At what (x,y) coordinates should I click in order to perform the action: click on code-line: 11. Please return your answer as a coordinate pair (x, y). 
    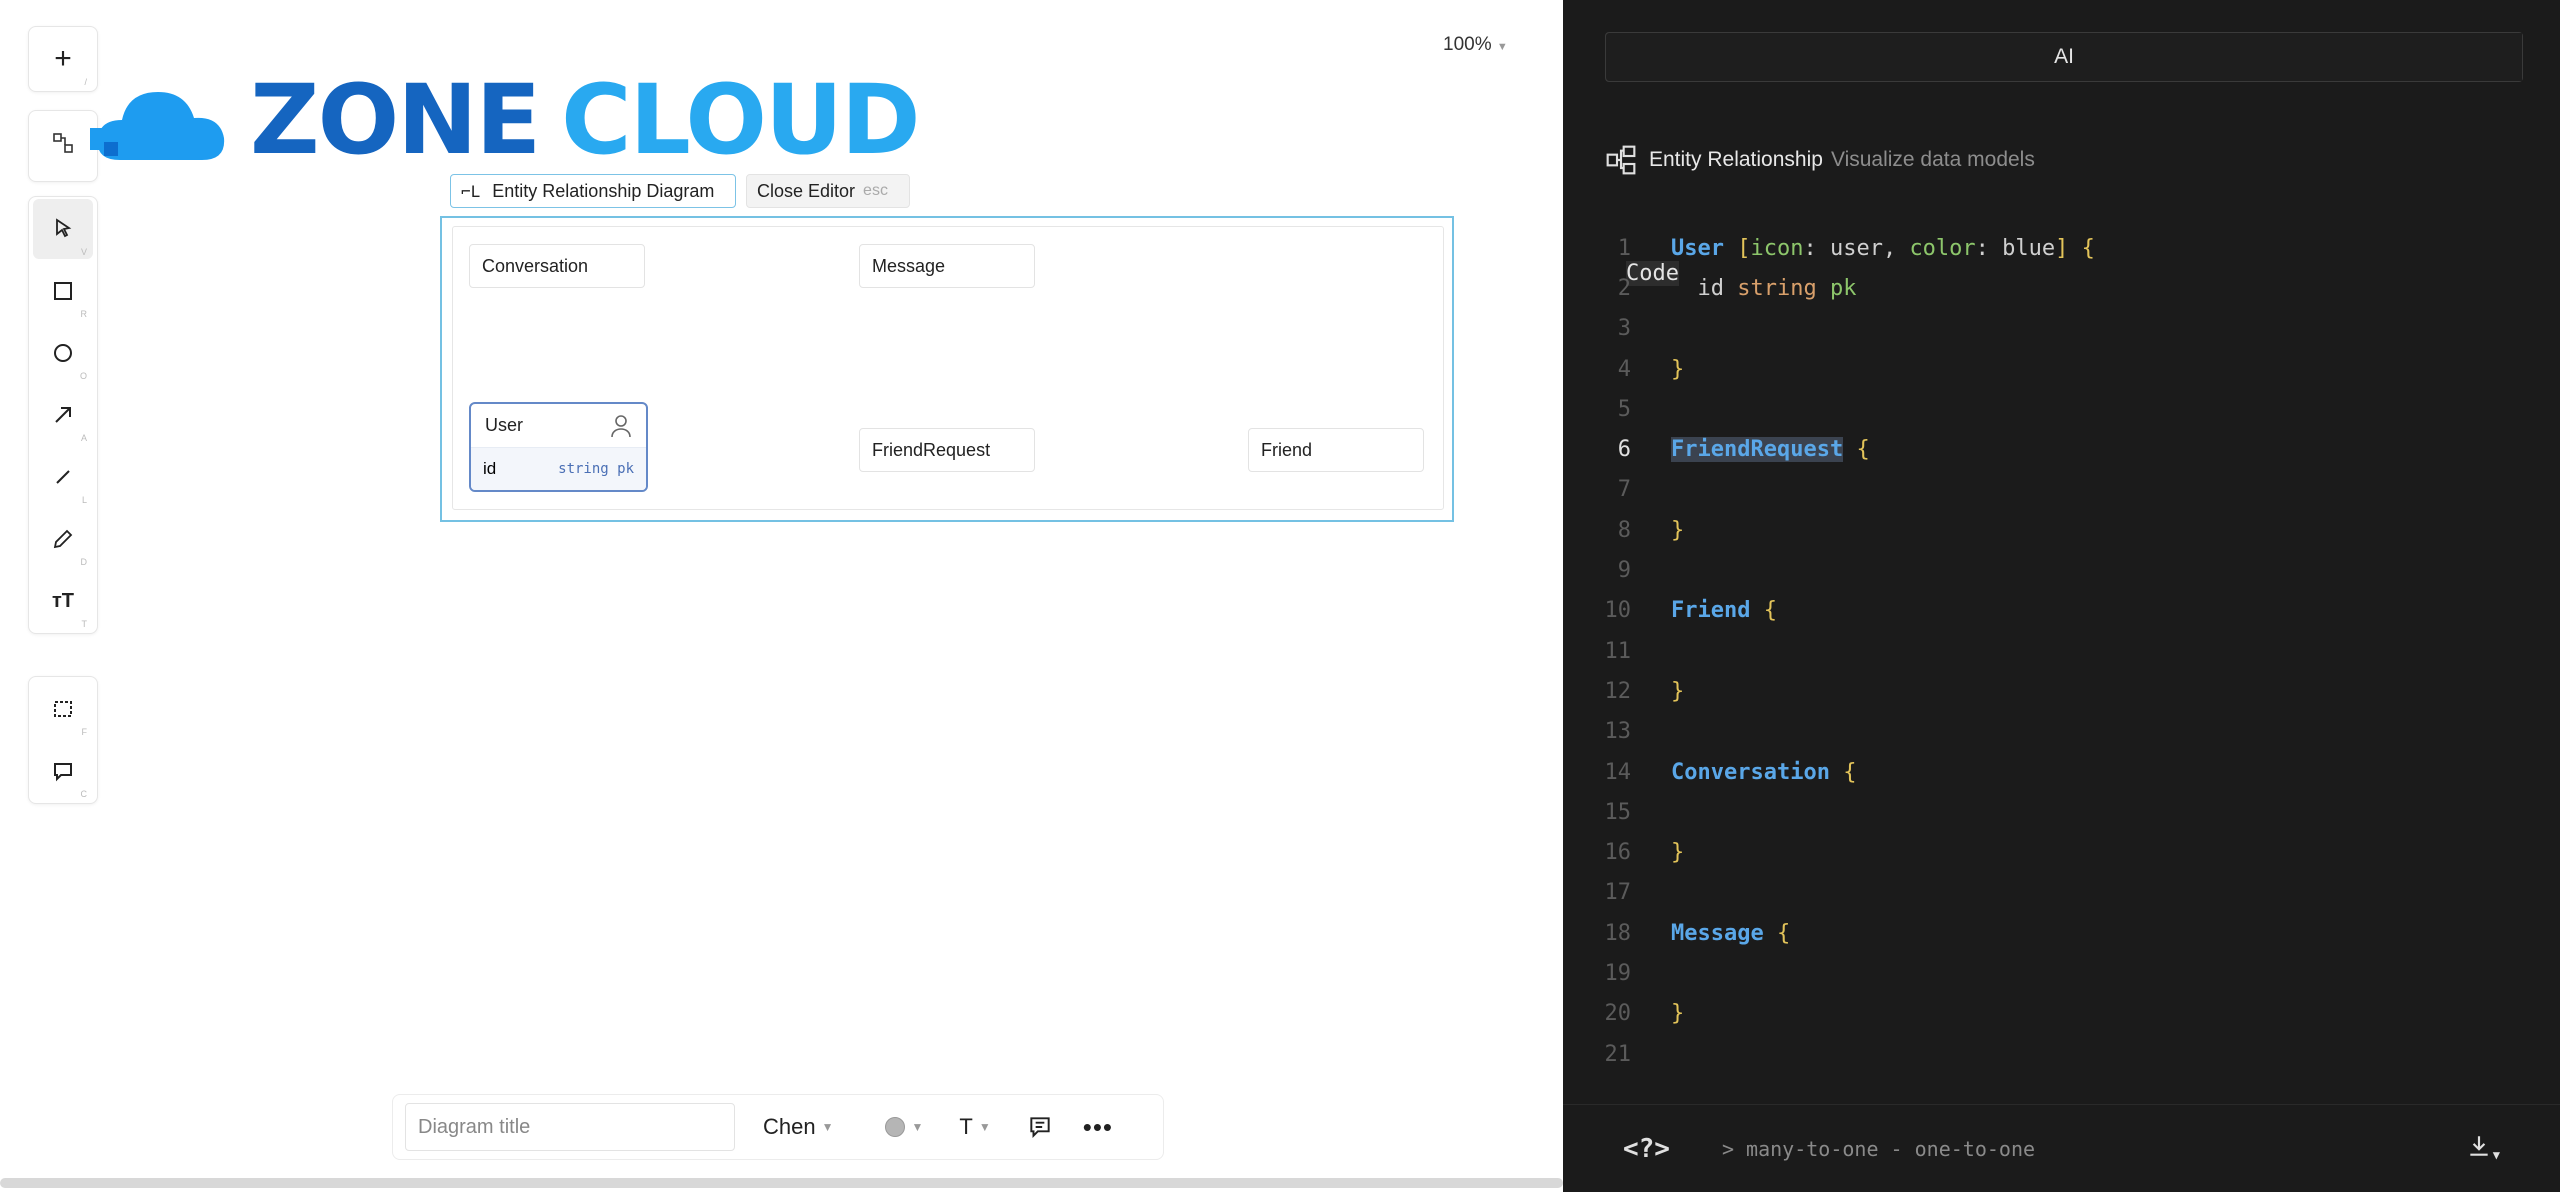
    Looking at the image, I should click on (1839, 651).